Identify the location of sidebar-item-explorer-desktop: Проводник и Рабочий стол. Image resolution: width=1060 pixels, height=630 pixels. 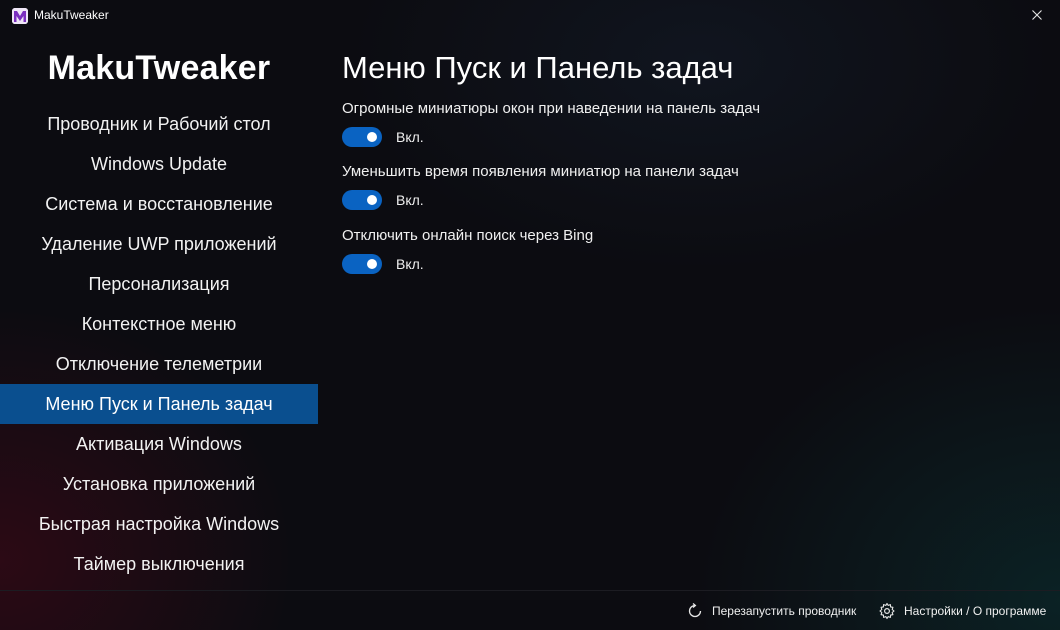
(159, 124).